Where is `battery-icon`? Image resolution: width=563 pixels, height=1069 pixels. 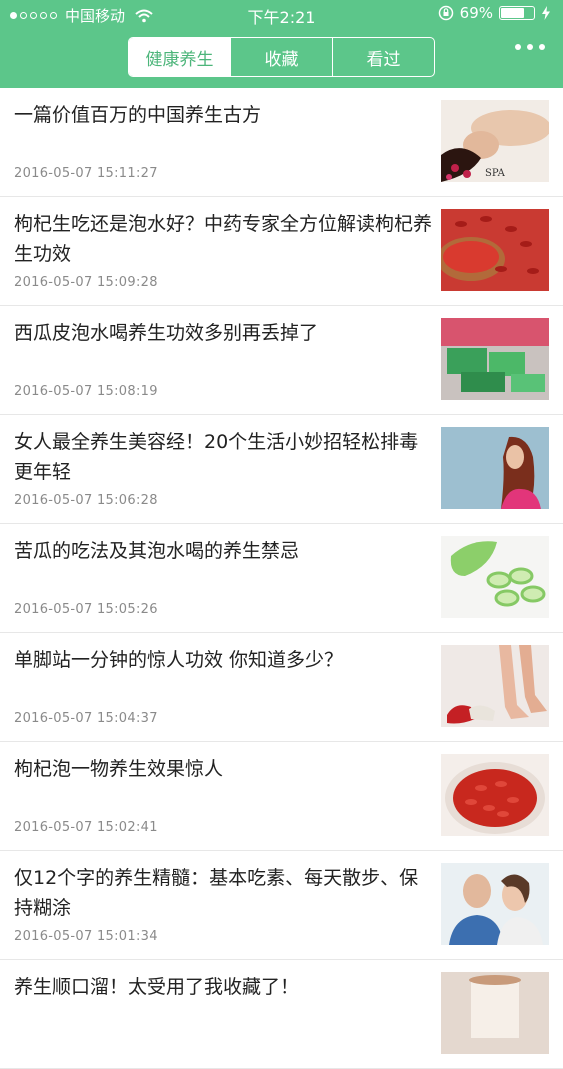 battery-icon is located at coordinates (517, 13).